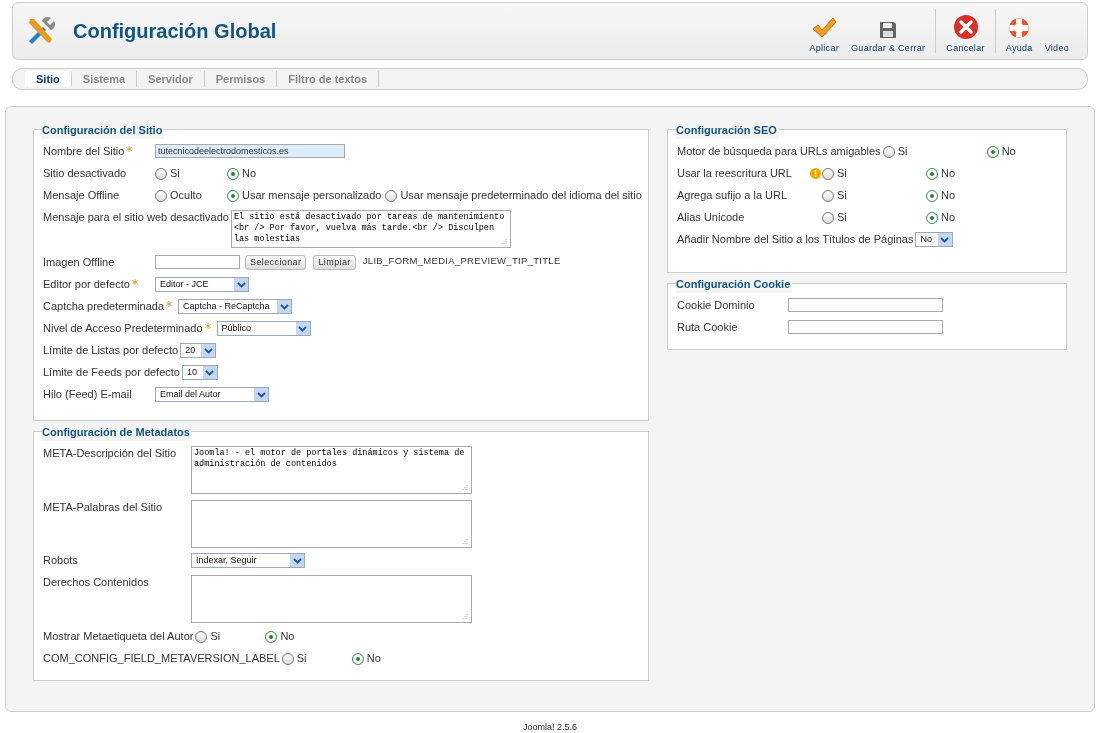 This screenshot has height=733, width=1100. I want to click on tab: Sitio, so click(48, 79).